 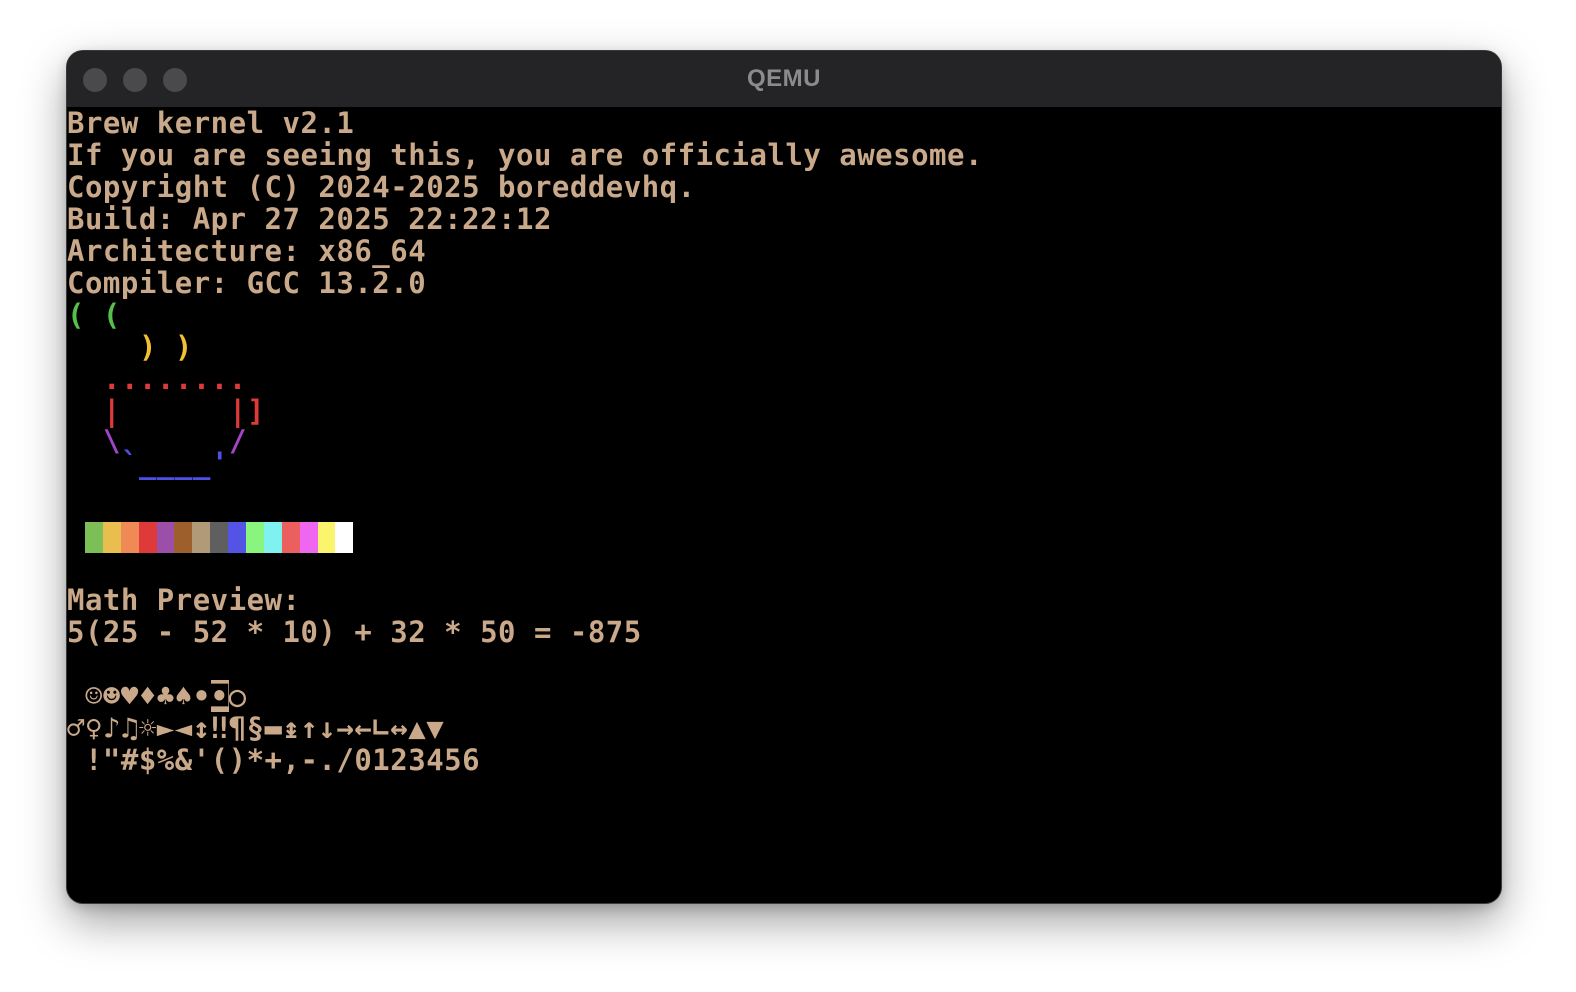 I want to click on math-expression: 5(25 - 52 * 10) + 32 * 50 = -875, so click(x=354, y=632).